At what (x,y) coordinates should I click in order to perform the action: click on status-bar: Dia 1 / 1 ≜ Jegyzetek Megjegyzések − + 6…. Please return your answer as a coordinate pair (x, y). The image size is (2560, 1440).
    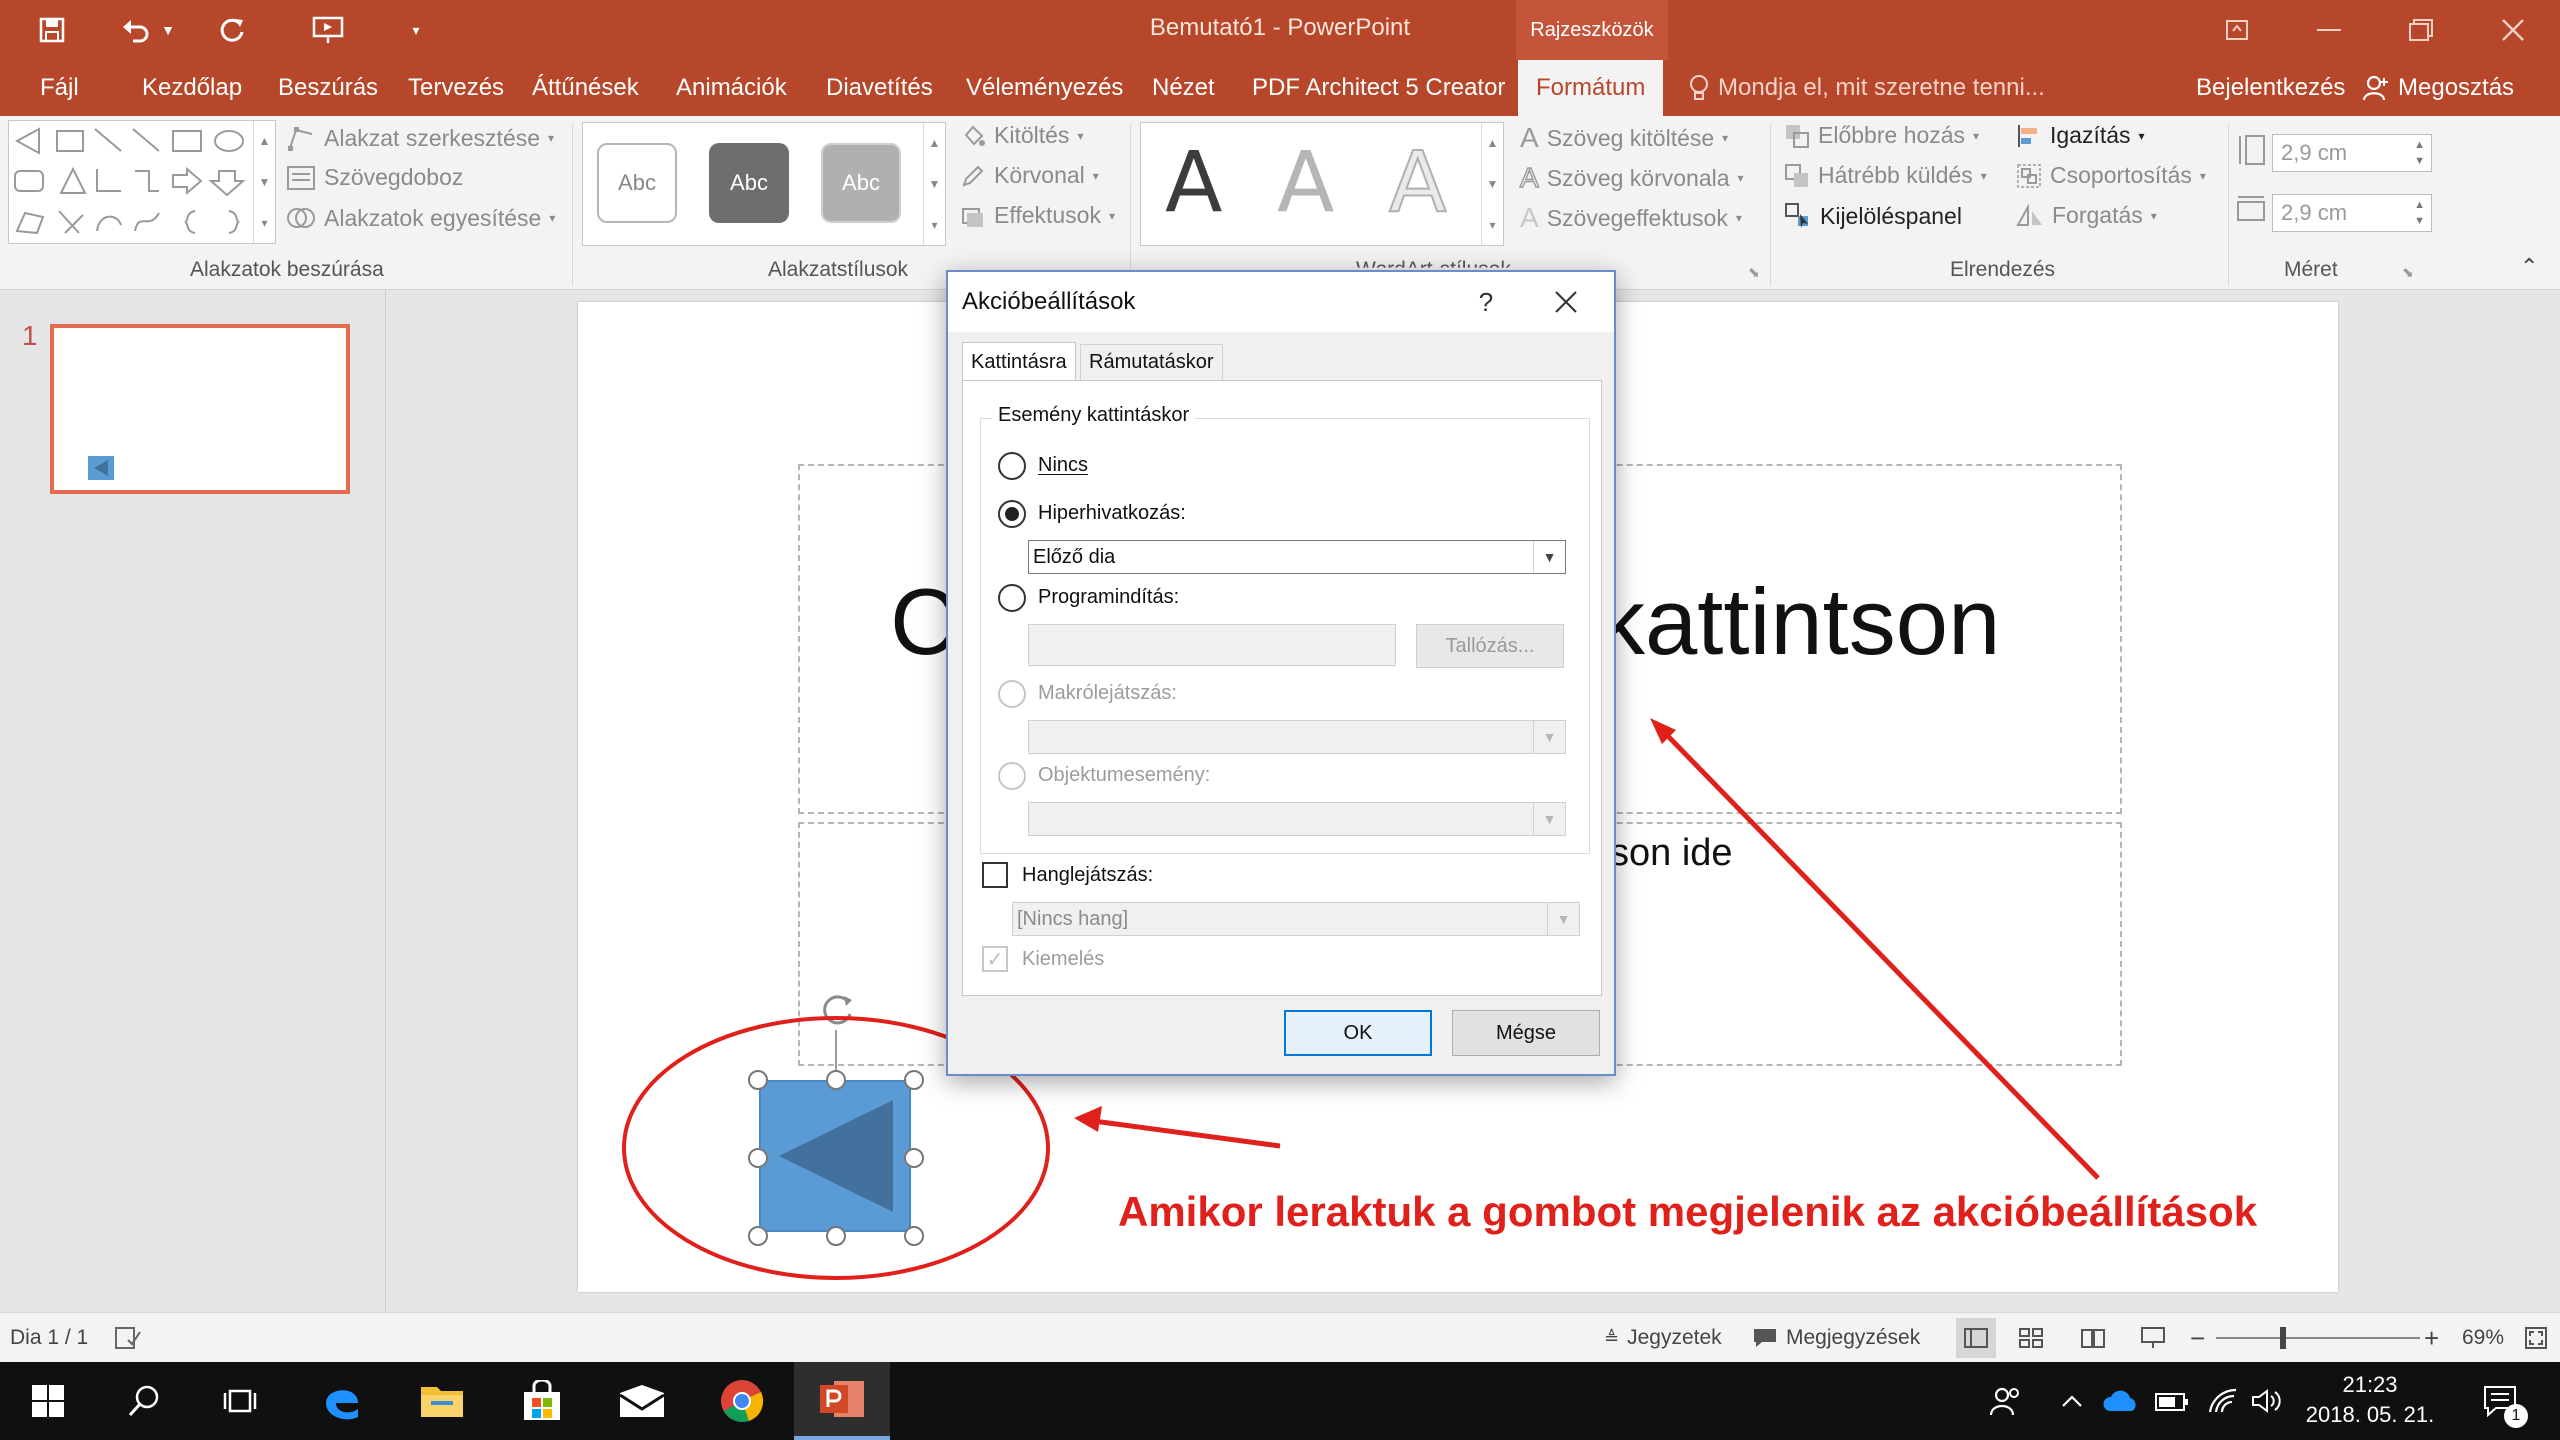
    Looking at the image, I should click on (1280, 1337).